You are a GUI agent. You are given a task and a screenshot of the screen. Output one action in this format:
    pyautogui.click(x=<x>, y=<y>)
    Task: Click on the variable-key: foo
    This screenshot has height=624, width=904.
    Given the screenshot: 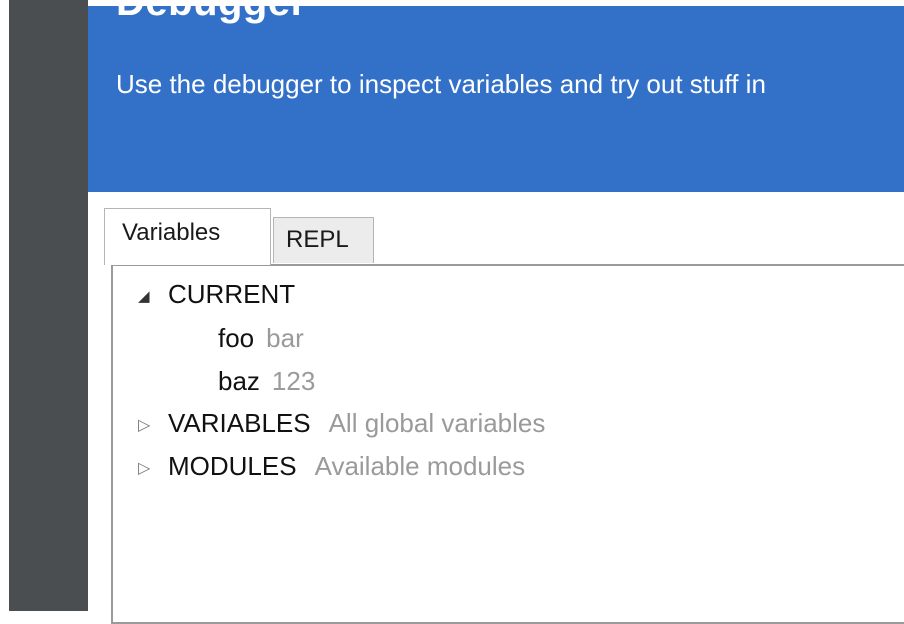 What is the action you would take?
    pyautogui.click(x=236, y=338)
    